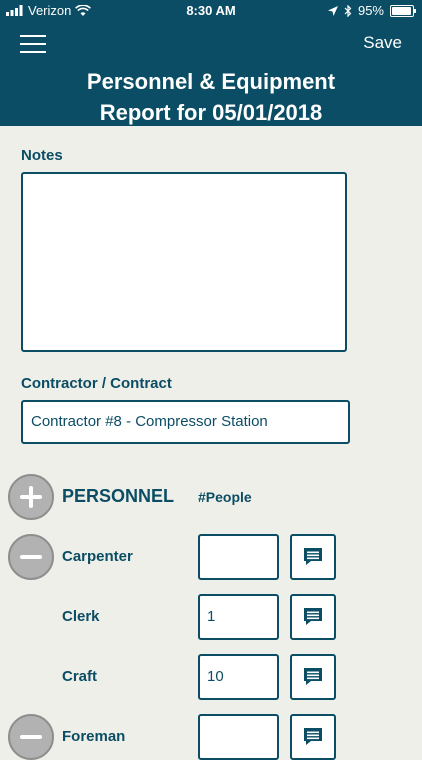  Describe the element at coordinates (185, 422) in the screenshot. I see `contractor-select: Contractor #8 - Compressor Station` at that location.